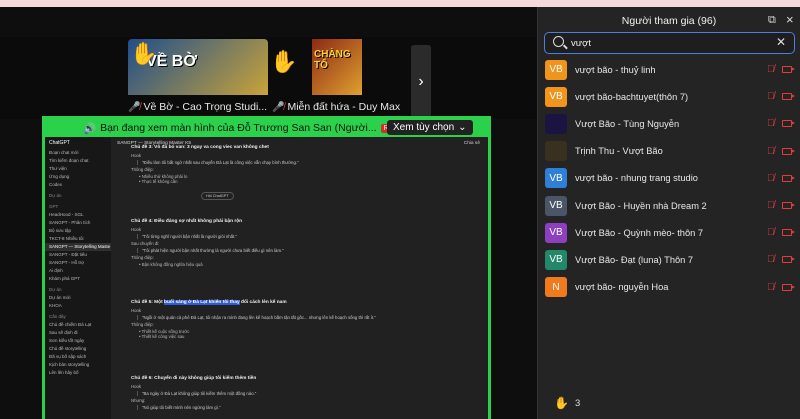 The image size is (800, 419). What do you see at coordinates (159, 181) in the screenshot?
I see `section-point-text: Thực tế không cần` at bounding box center [159, 181].